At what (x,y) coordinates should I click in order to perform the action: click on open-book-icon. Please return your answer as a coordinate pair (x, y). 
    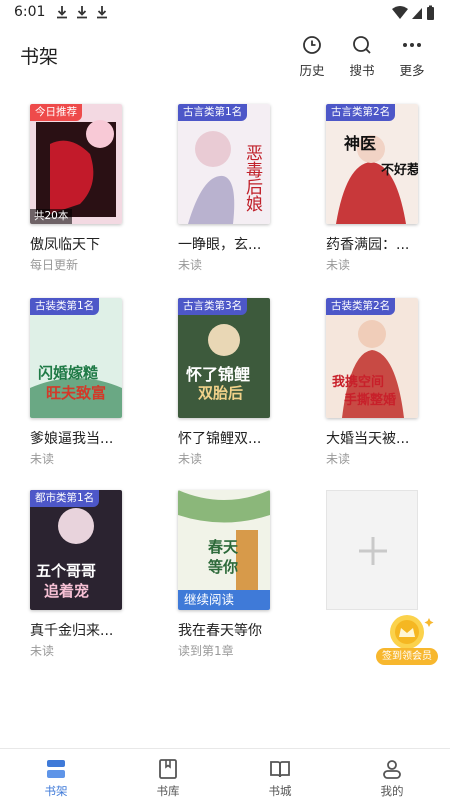
    Looking at the image, I should click on (280, 769).